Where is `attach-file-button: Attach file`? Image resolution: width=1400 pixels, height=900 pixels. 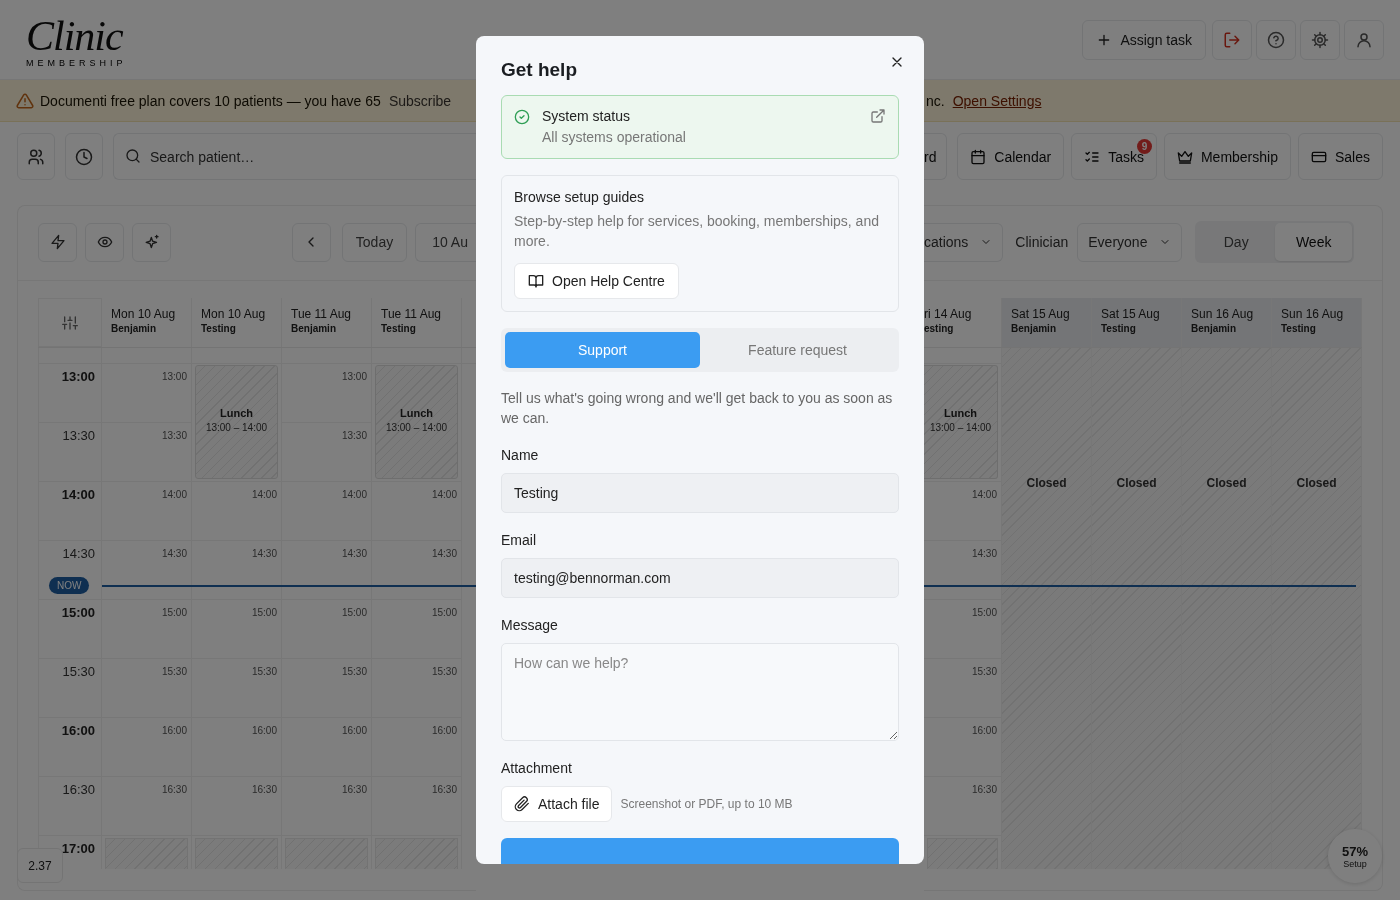 attach-file-button: Attach file is located at coordinates (557, 804).